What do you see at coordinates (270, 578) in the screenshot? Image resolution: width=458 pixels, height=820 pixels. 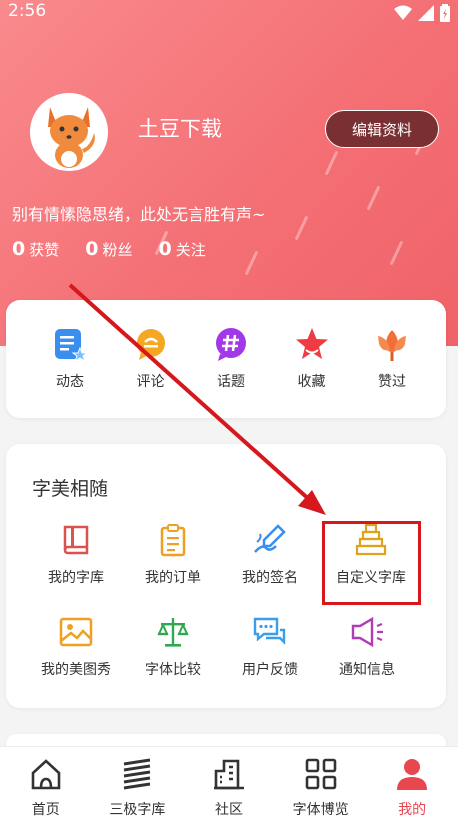 I see `grid-label: 我的签名` at bounding box center [270, 578].